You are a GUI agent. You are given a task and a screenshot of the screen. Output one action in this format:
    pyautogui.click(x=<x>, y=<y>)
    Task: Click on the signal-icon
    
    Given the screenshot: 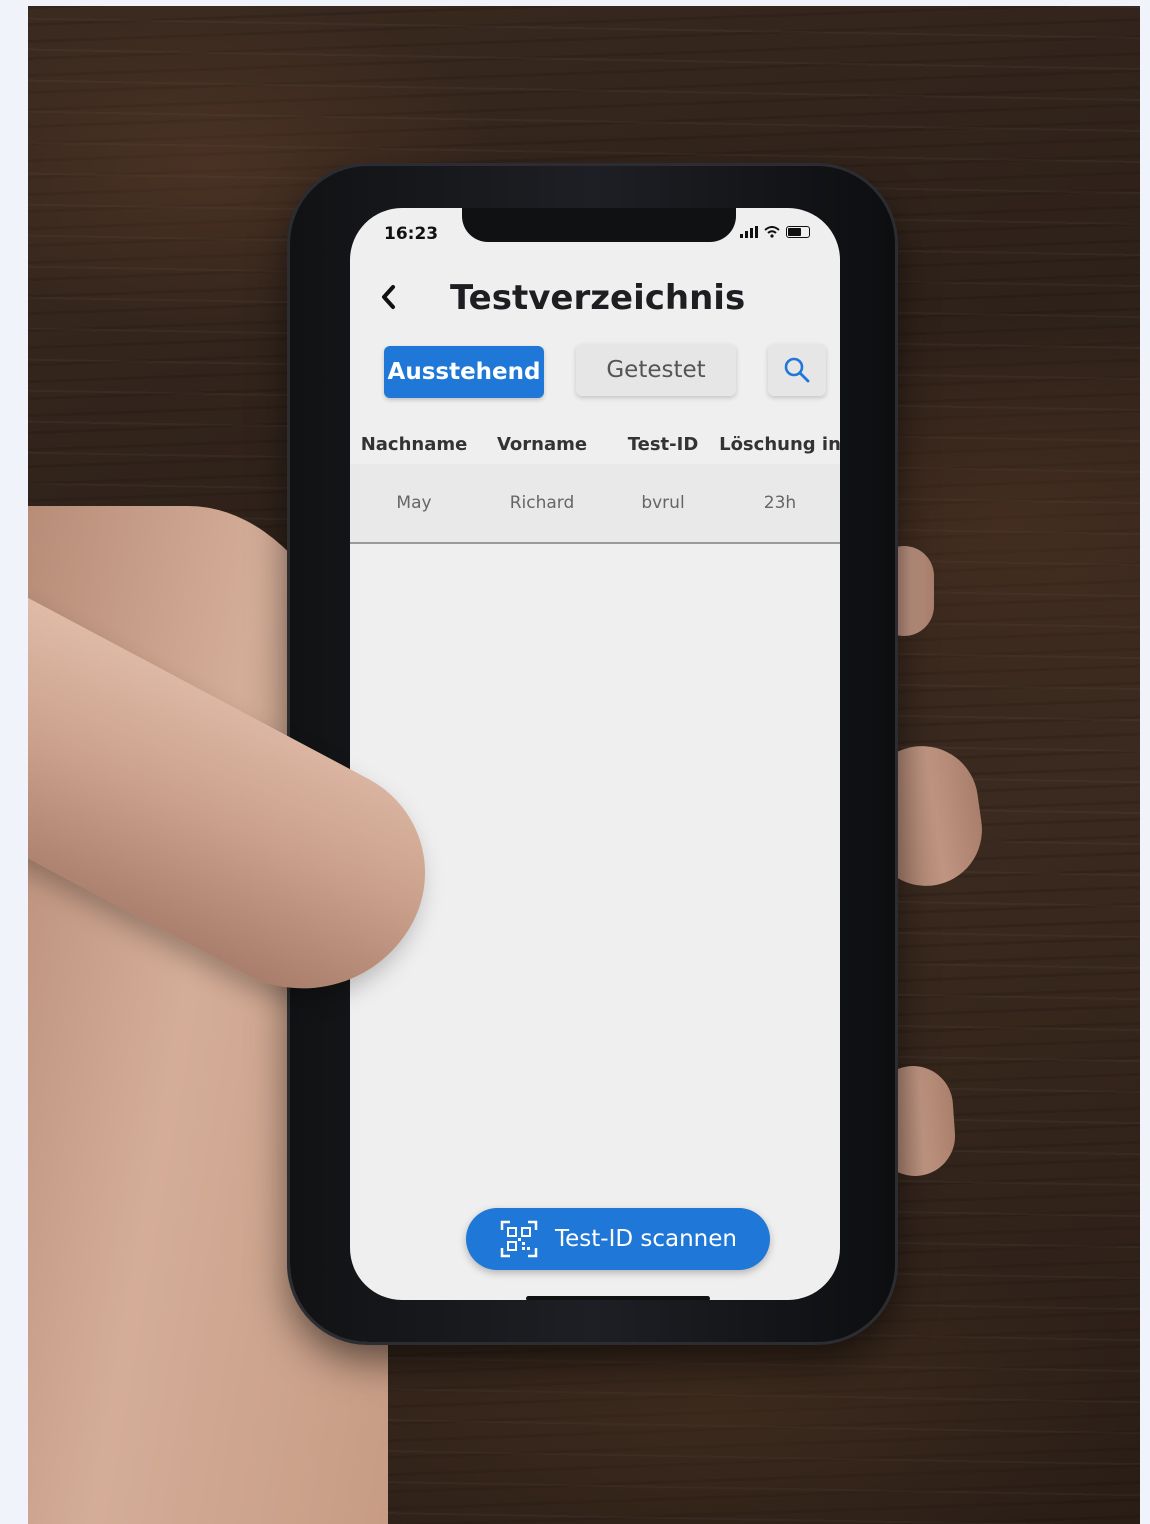 What is the action you would take?
    pyautogui.click(x=749, y=232)
    